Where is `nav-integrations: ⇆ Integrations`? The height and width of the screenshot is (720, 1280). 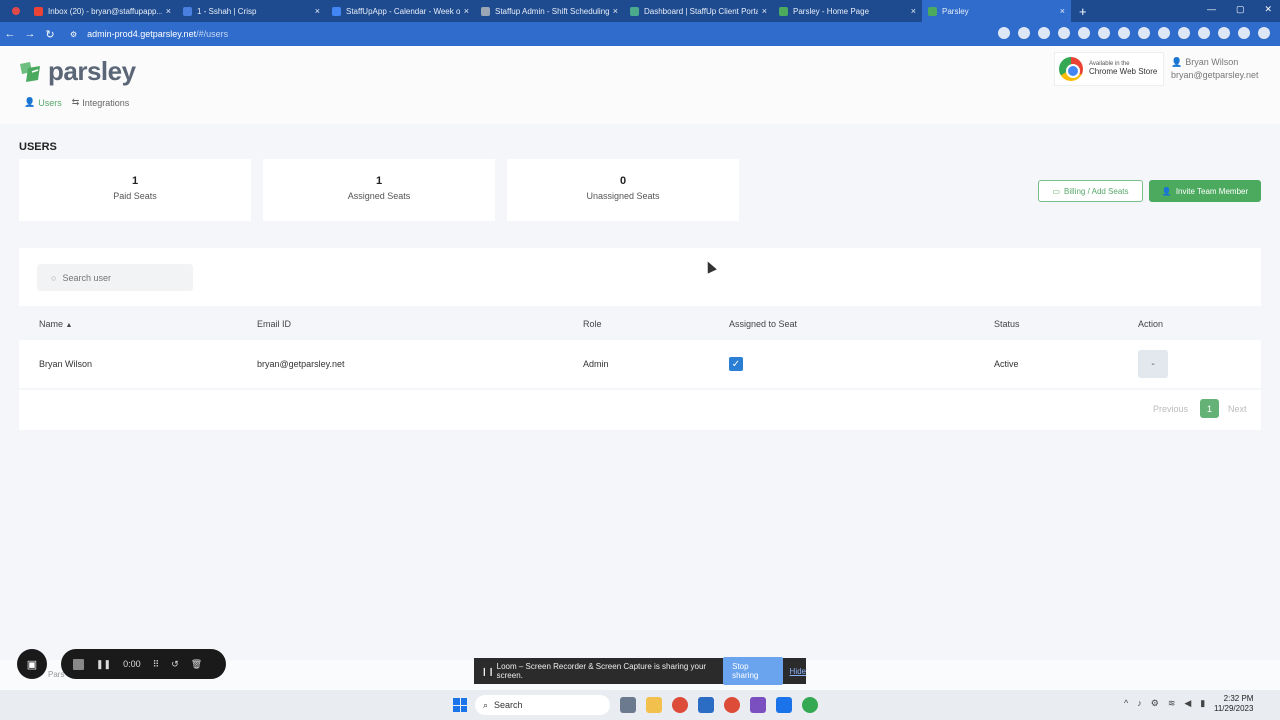 nav-integrations: ⇆ Integrations is located at coordinates (101, 102).